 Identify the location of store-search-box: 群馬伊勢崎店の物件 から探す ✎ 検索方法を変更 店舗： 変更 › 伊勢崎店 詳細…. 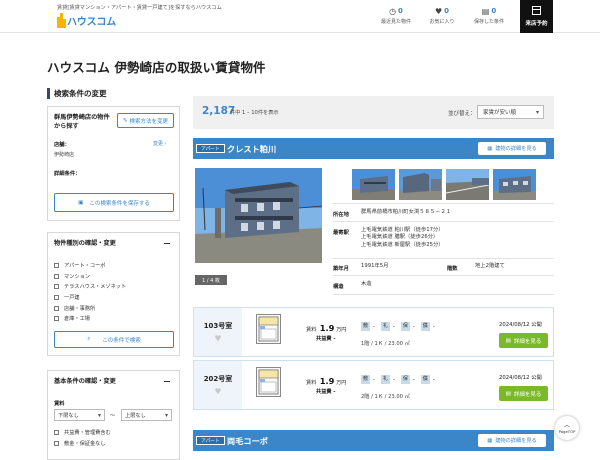
(113, 163).